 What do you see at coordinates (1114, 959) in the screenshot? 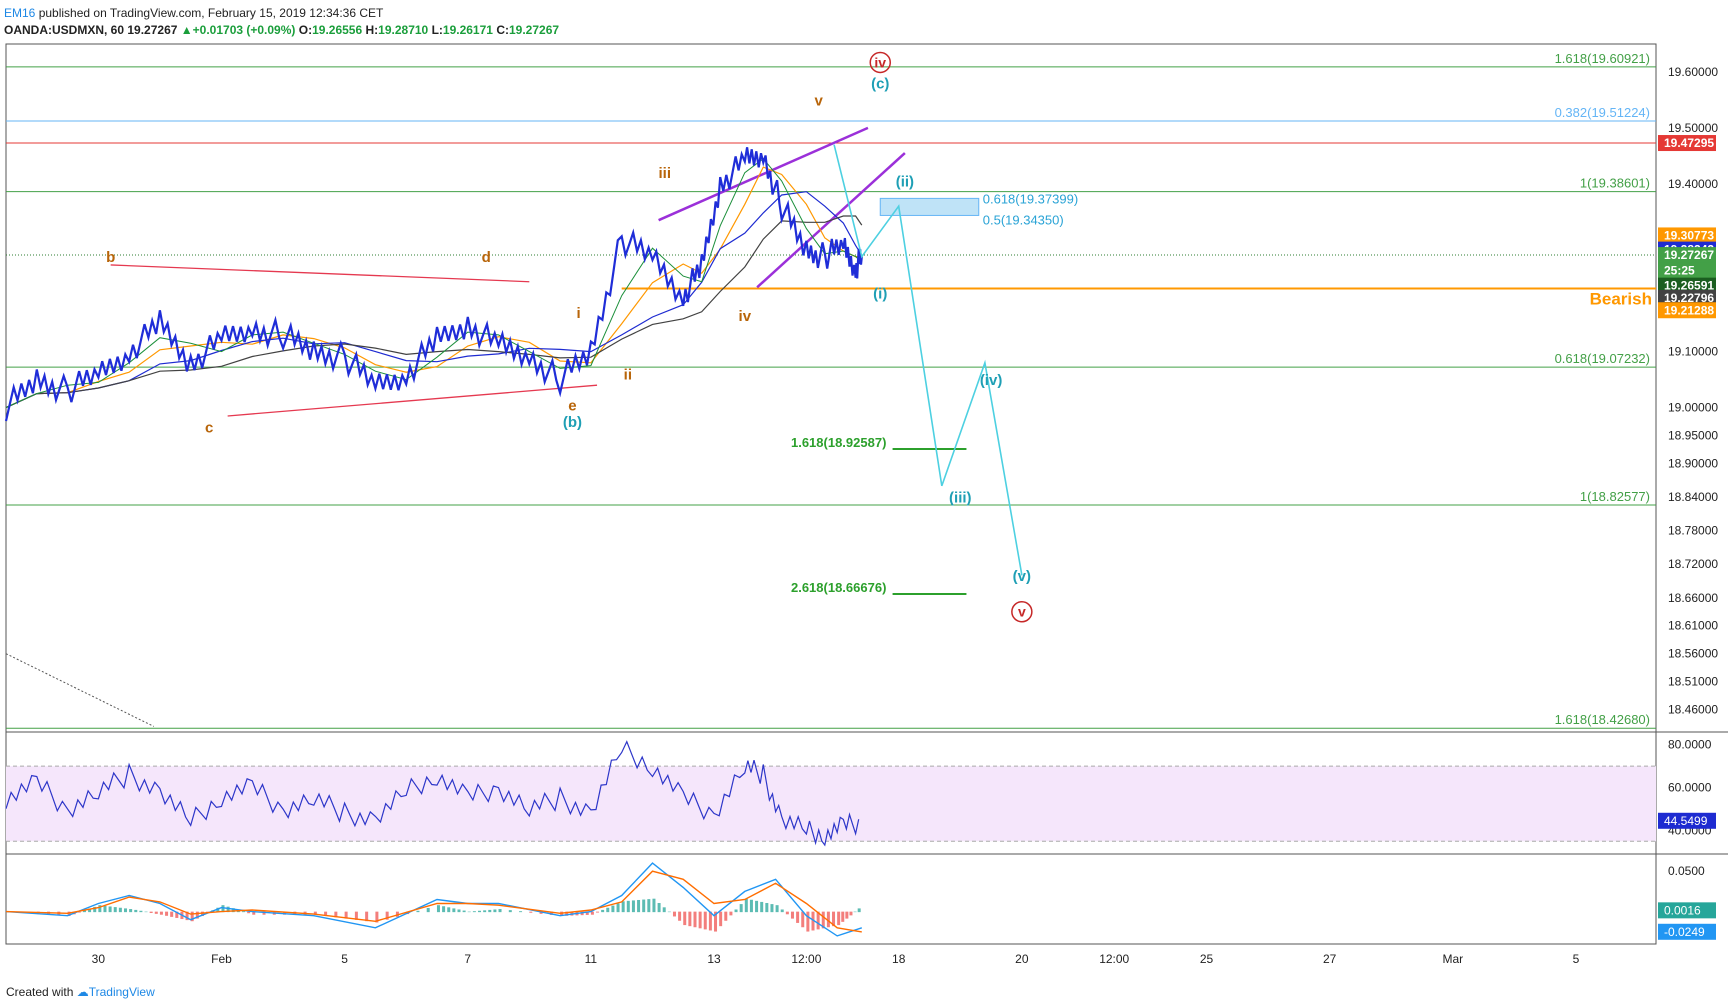
I see `time-tick-label: 12:00` at bounding box center [1114, 959].